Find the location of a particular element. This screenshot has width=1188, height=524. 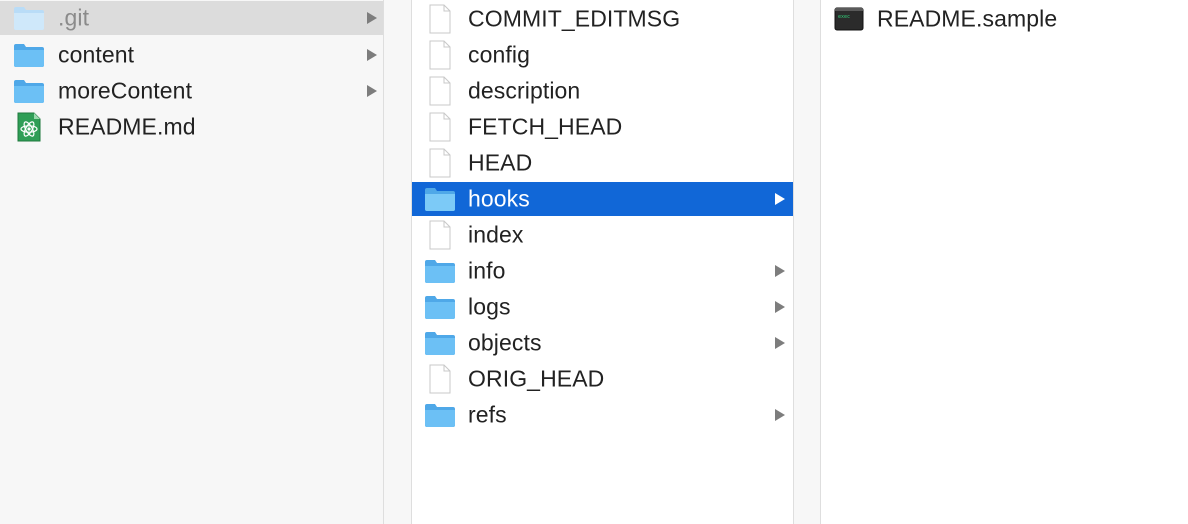

item-label: README.md is located at coordinates (127, 126).